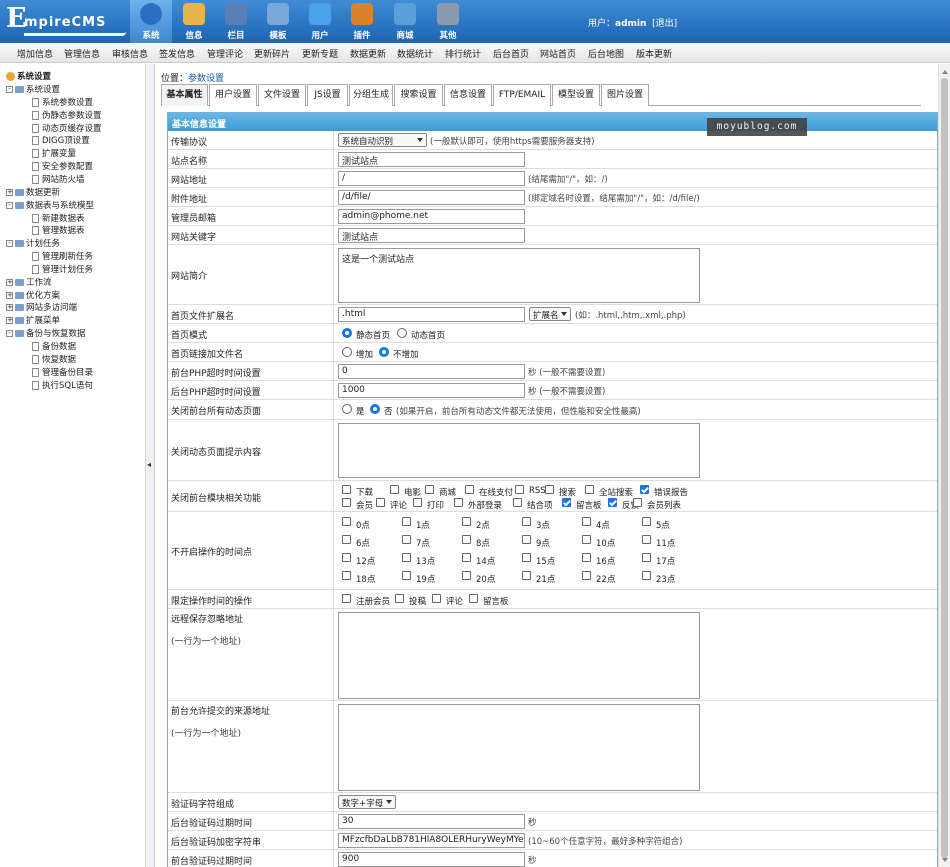 This screenshot has height=867, width=950. Describe the element at coordinates (431, 178) in the screenshot. I see `site-url-input: /` at that location.